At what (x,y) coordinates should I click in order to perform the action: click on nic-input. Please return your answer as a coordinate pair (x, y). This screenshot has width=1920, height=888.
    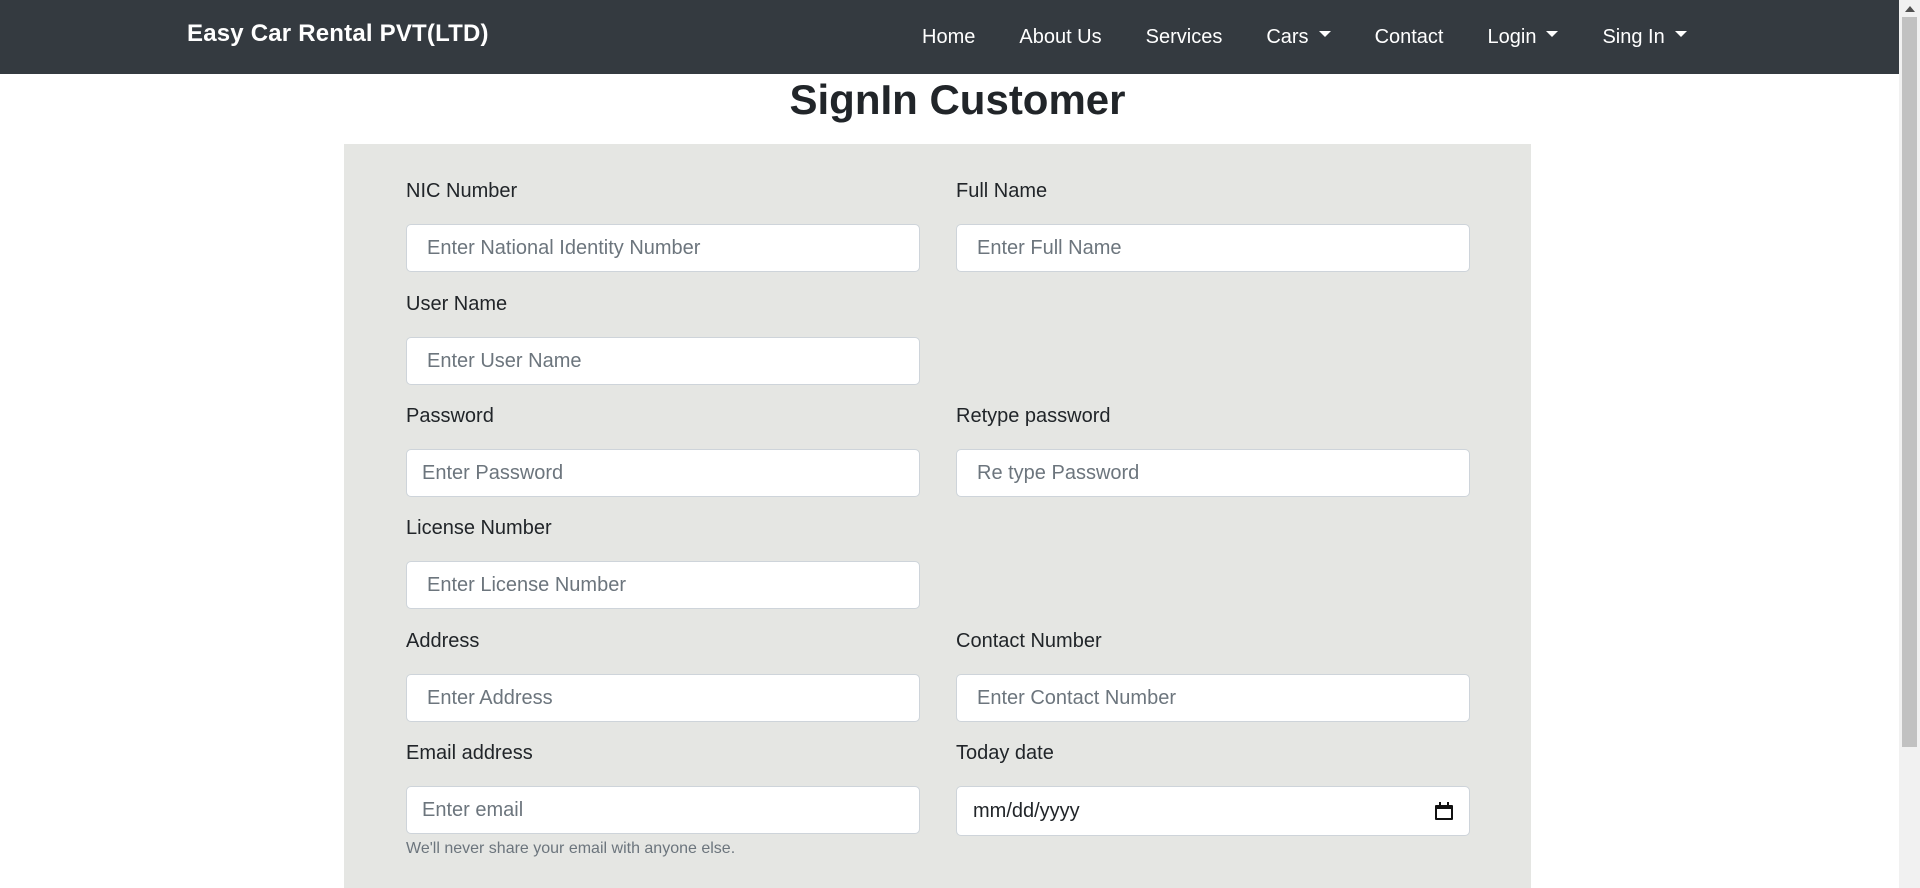
    Looking at the image, I should click on (663, 248).